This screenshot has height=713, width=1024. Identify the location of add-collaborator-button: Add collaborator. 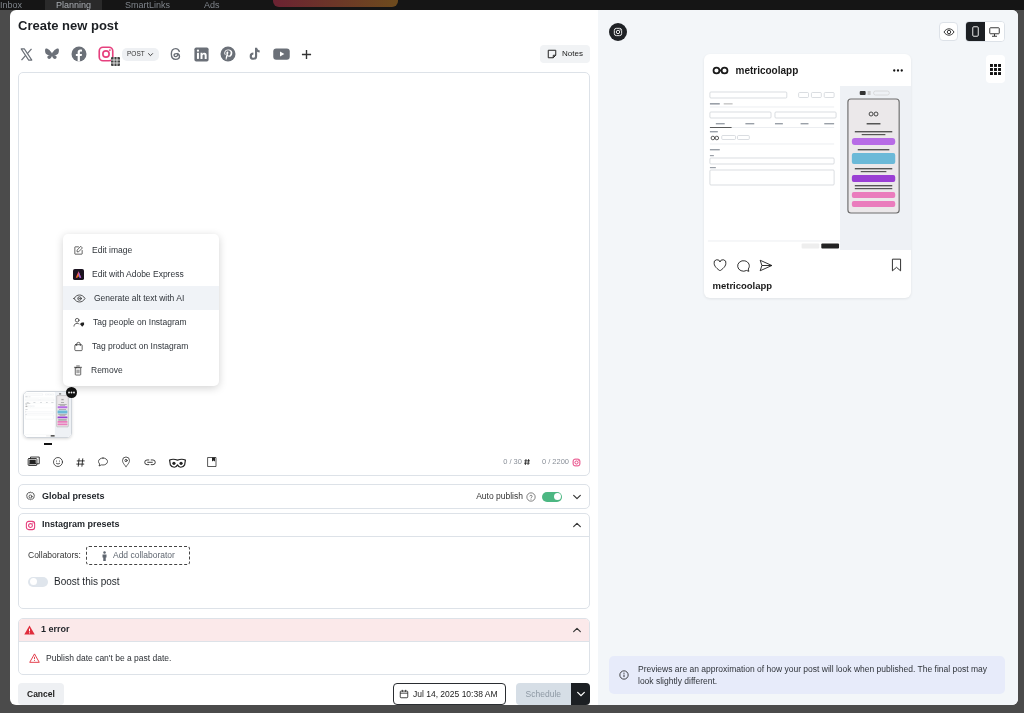
(137, 555).